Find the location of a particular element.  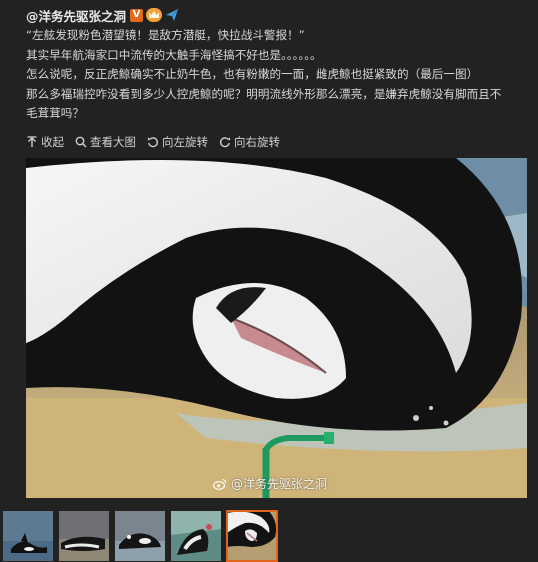

author-line: @洋务先驱张之洞 V is located at coordinates (102, 15).